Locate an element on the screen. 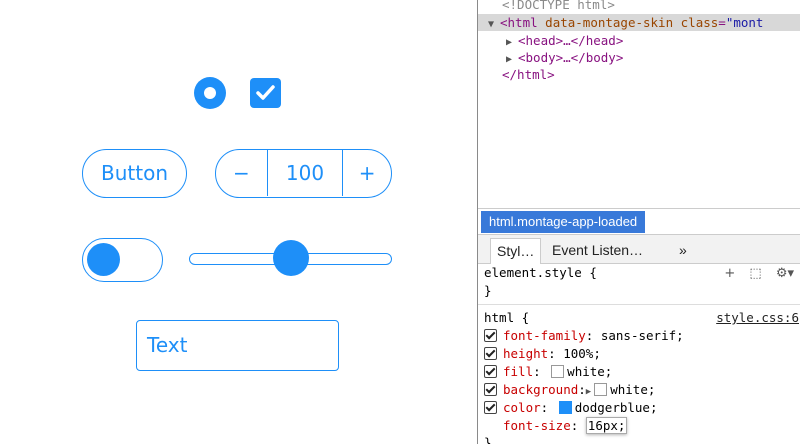  sidebar-tabbar: Styl… Event Listen… » is located at coordinates (639, 249).